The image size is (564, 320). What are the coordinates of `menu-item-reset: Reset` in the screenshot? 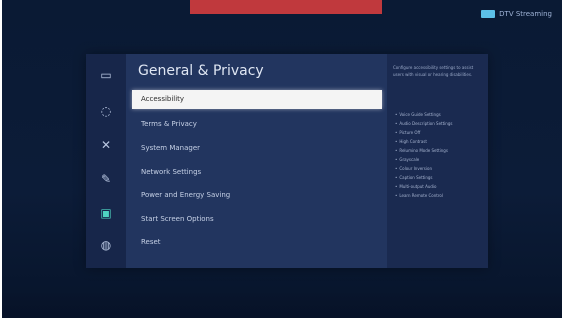 It's located at (257, 242).